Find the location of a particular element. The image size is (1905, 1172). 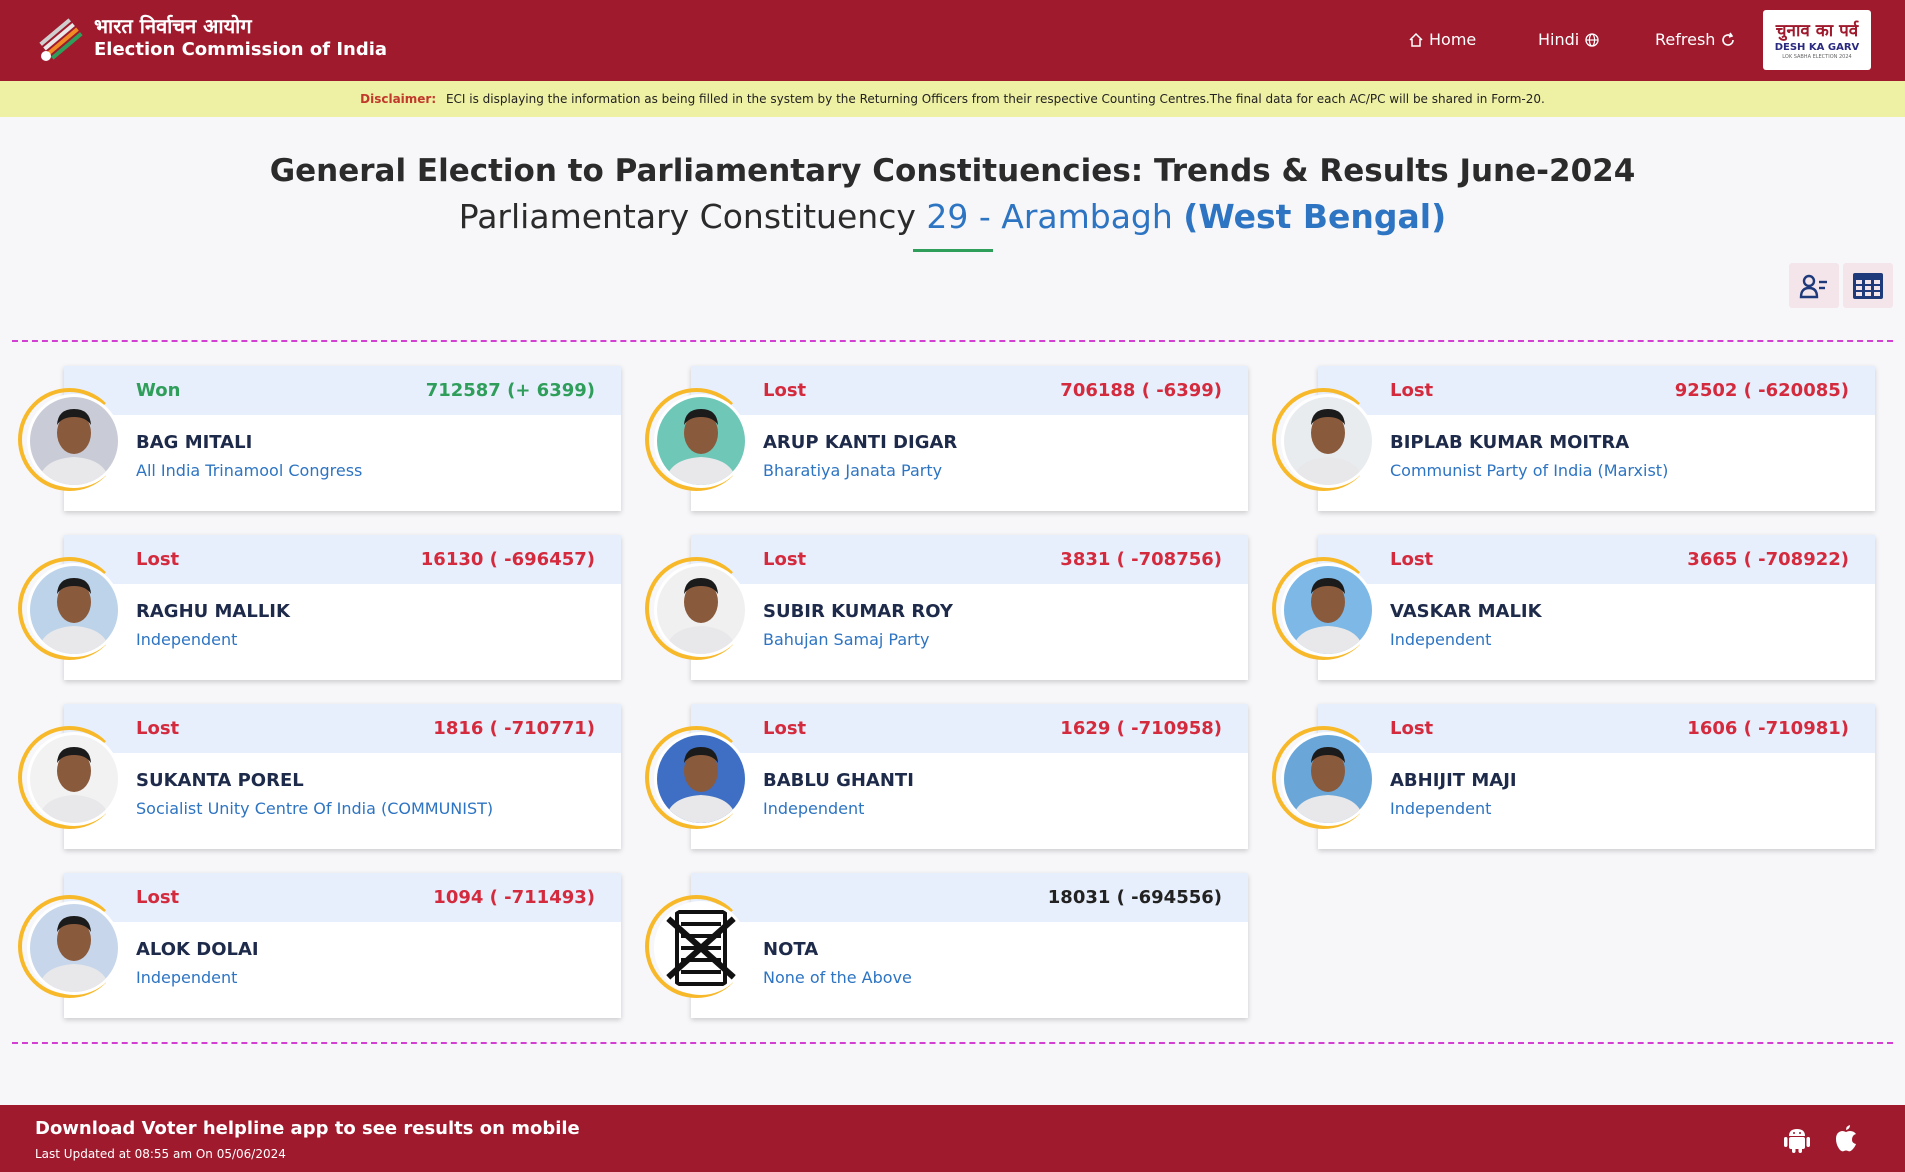

android-icon is located at coordinates (1797, 1139).